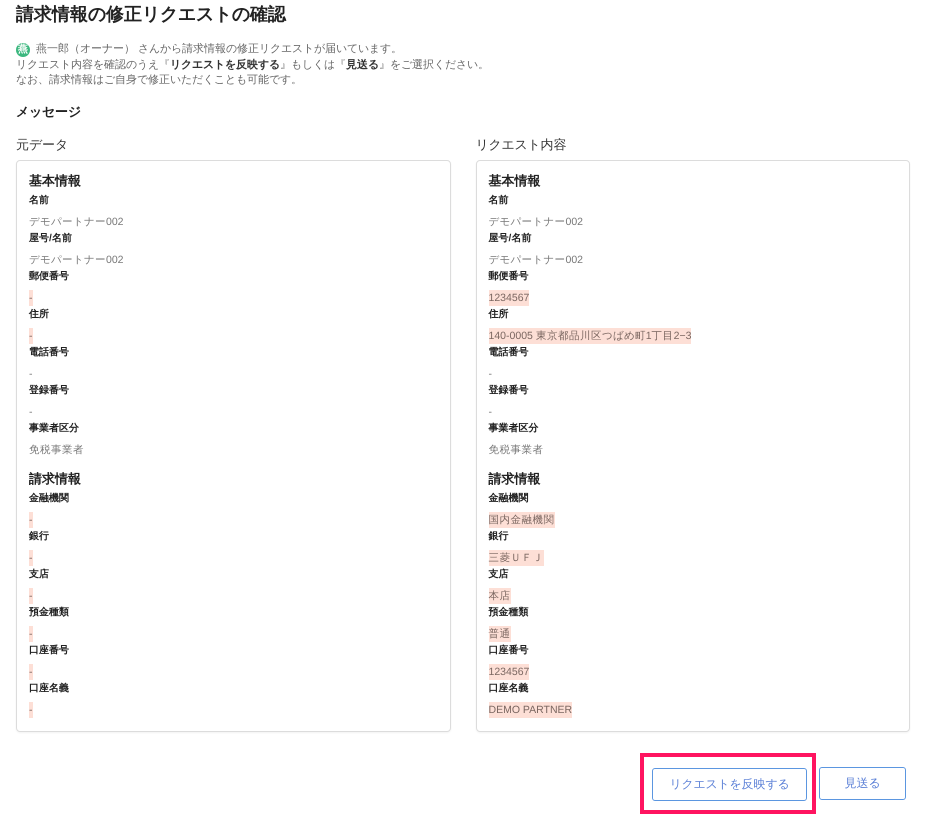  What do you see at coordinates (862, 783) in the screenshot?
I see `skip-button: 見送る` at bounding box center [862, 783].